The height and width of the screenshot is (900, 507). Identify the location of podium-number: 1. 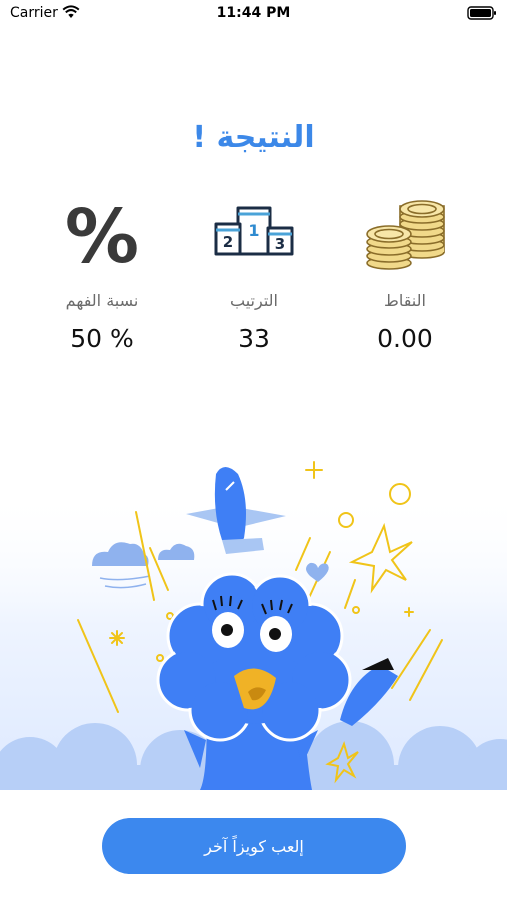
(253, 230).